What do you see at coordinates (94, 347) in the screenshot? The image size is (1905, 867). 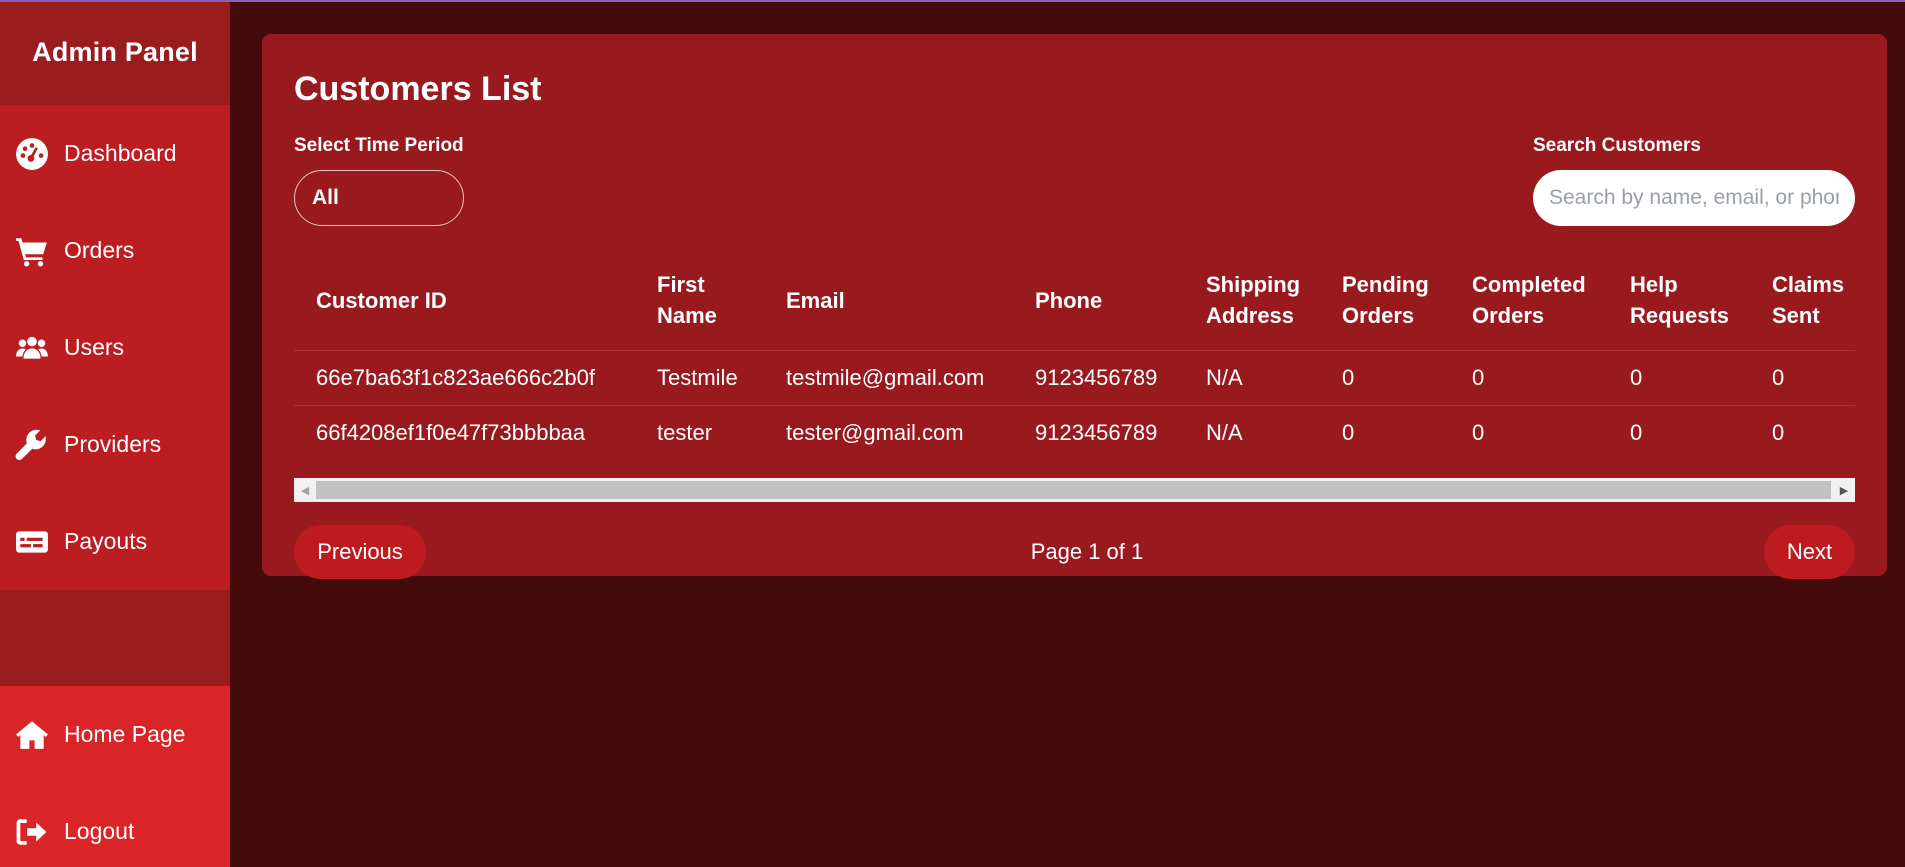 I see `sidebar-item-label: Users` at bounding box center [94, 347].